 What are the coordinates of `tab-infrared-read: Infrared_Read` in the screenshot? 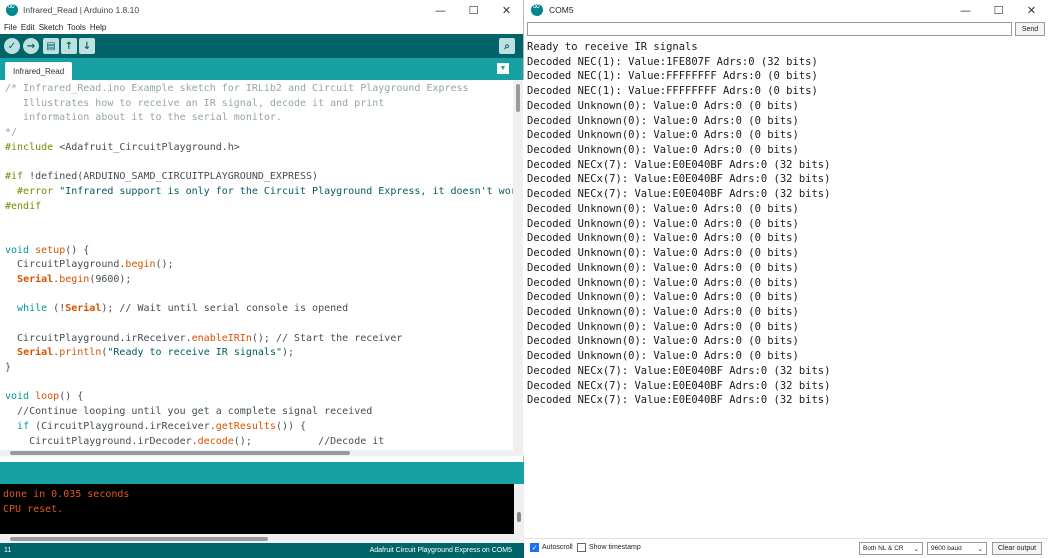 It's located at (39, 71).